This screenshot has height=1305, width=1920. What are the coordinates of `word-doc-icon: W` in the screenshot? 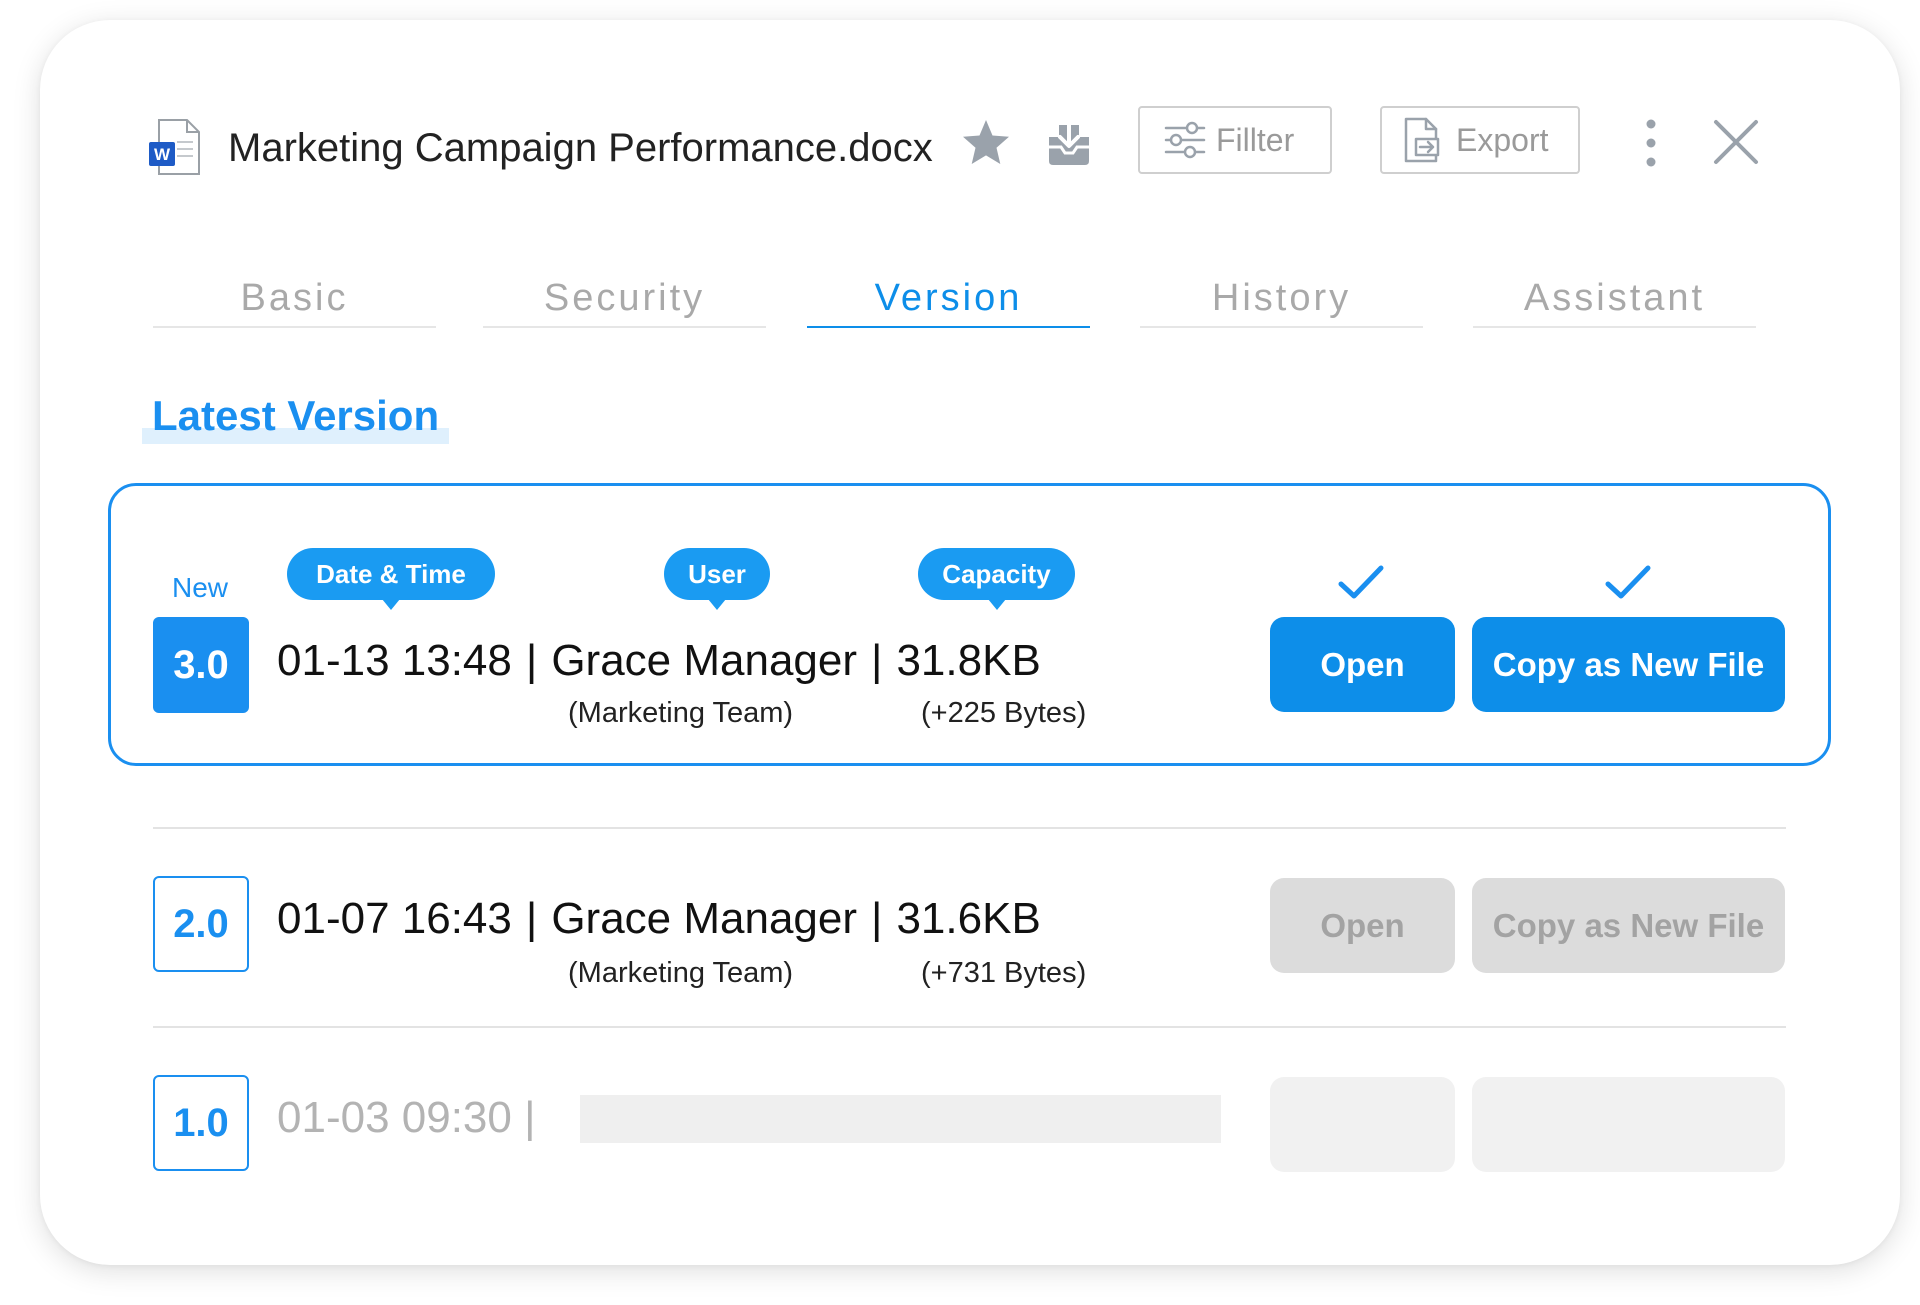 It's located at (174, 147).